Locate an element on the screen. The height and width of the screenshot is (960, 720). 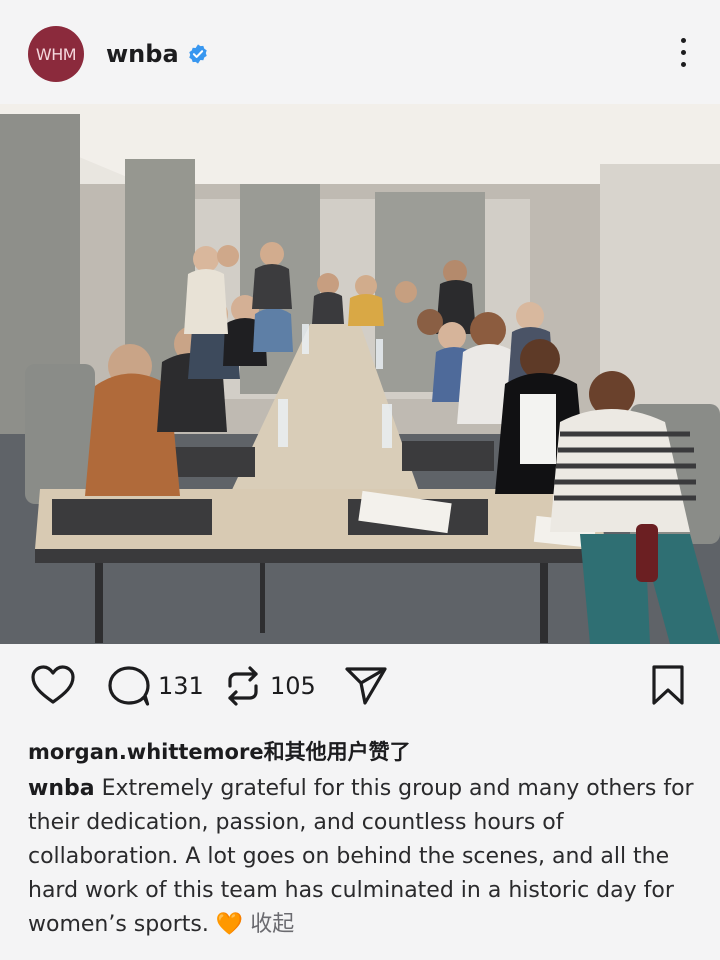
orange-heart-emoji: 🧡 is located at coordinates (229, 924).